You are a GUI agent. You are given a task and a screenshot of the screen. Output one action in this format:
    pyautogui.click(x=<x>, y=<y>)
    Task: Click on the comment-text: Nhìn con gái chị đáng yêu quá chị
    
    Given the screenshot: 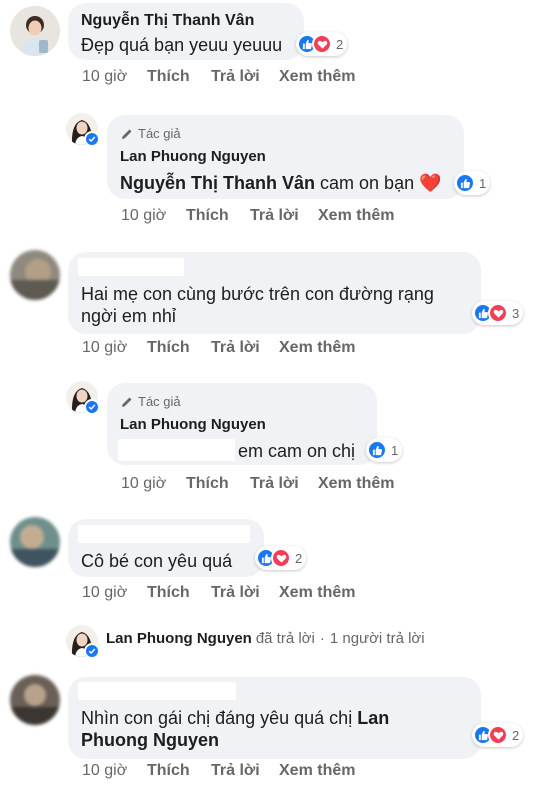 What is the action you would take?
    pyautogui.click(x=217, y=718)
    